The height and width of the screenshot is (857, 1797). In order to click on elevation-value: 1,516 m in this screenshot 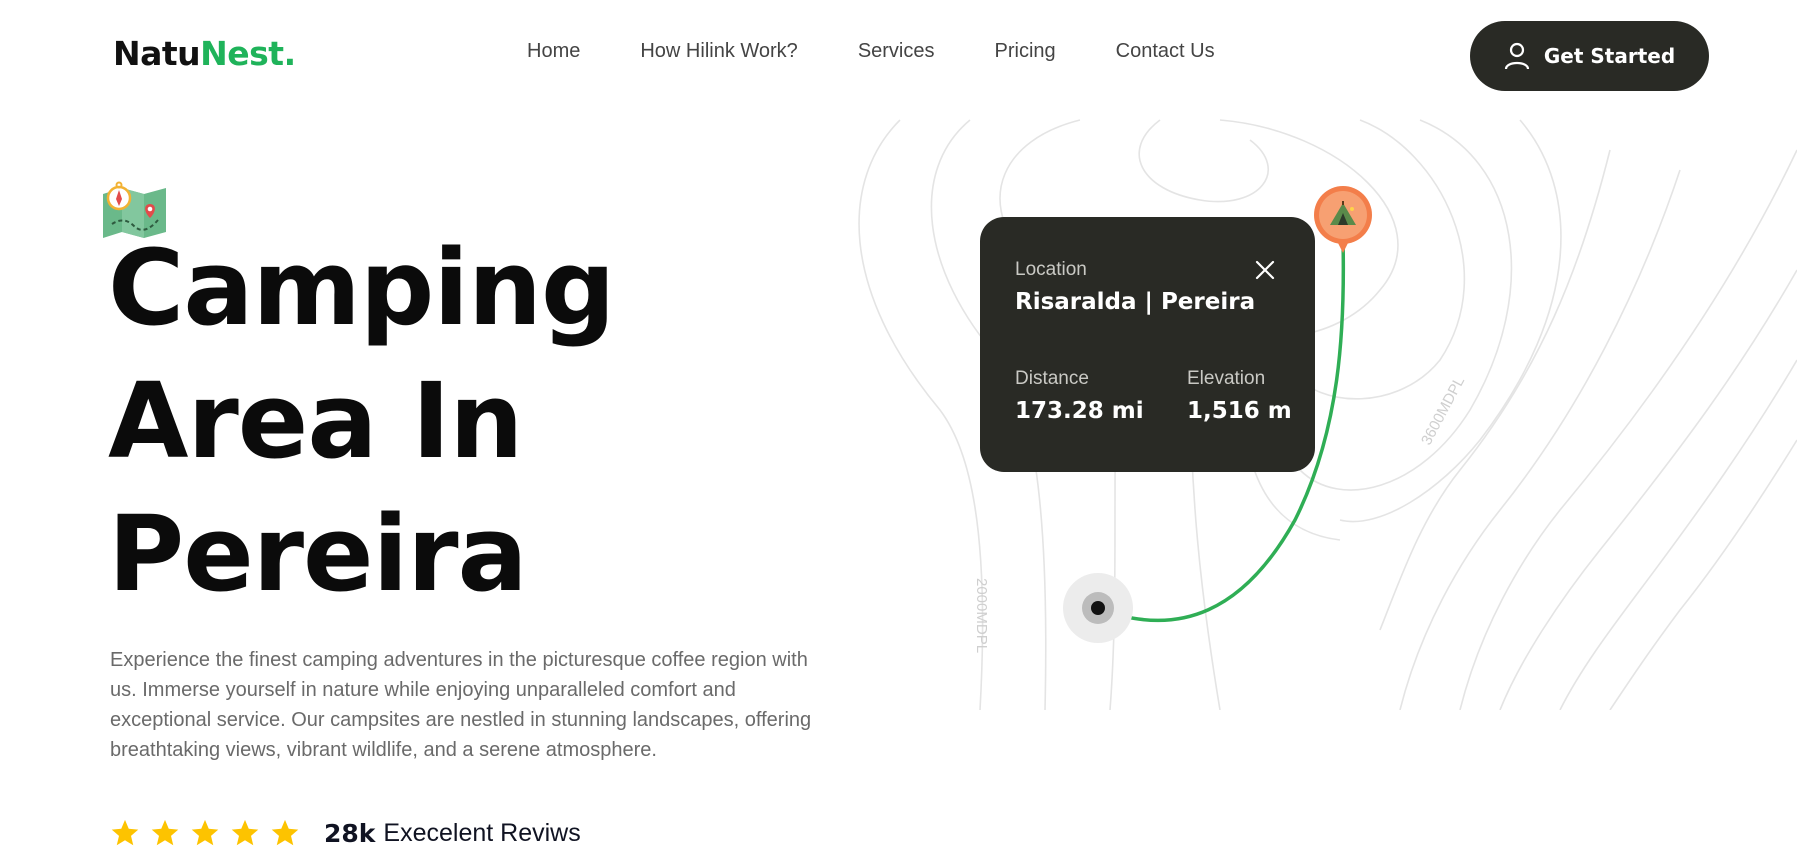, I will do `click(1239, 411)`.